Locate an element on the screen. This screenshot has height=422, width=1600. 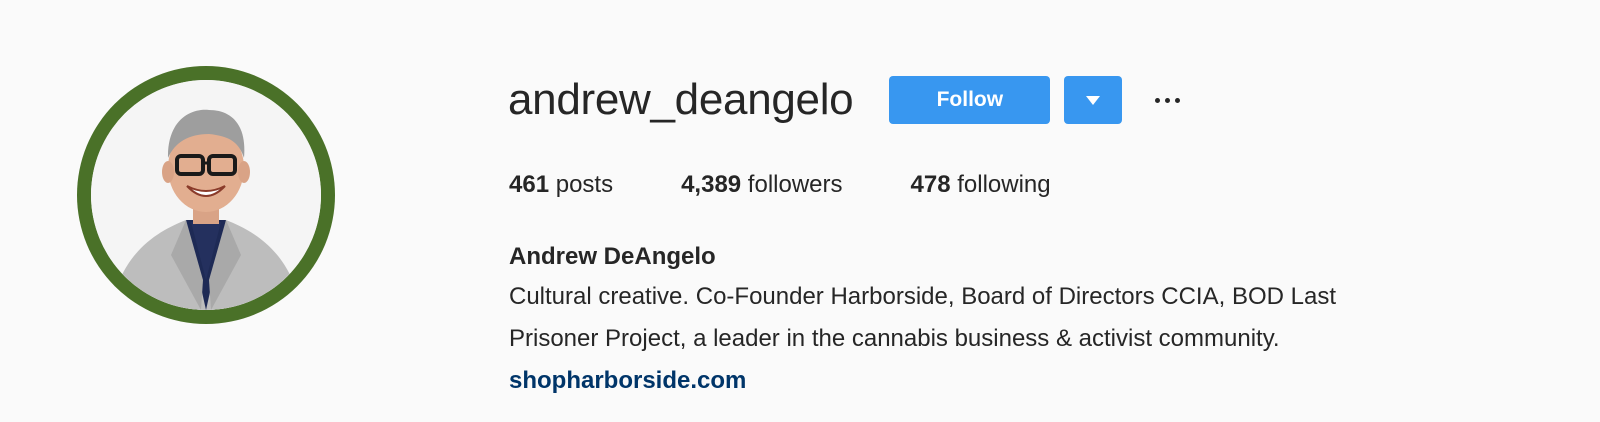
profile-header: andrew_deangelo Follow is located at coordinates (845, 100).